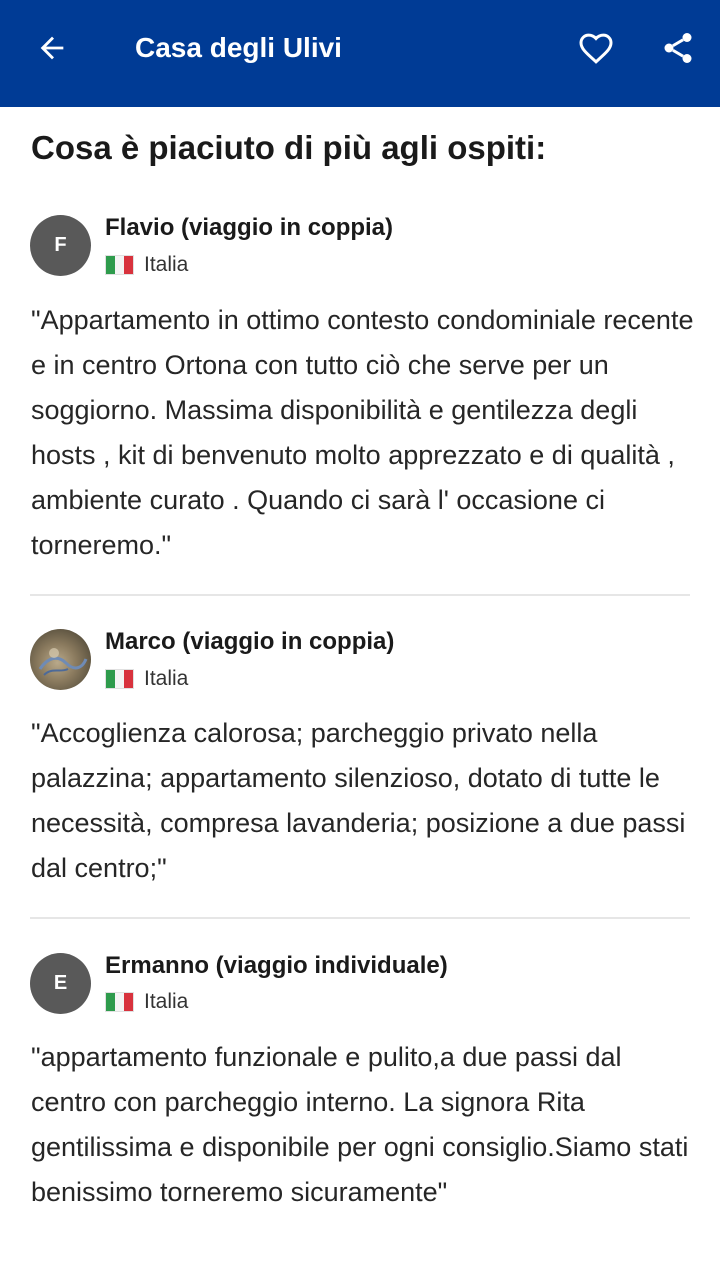 This screenshot has width=720, height=1279. Describe the element at coordinates (238, 47) in the screenshot. I see `page-title: Casa degli Ulivi` at that location.